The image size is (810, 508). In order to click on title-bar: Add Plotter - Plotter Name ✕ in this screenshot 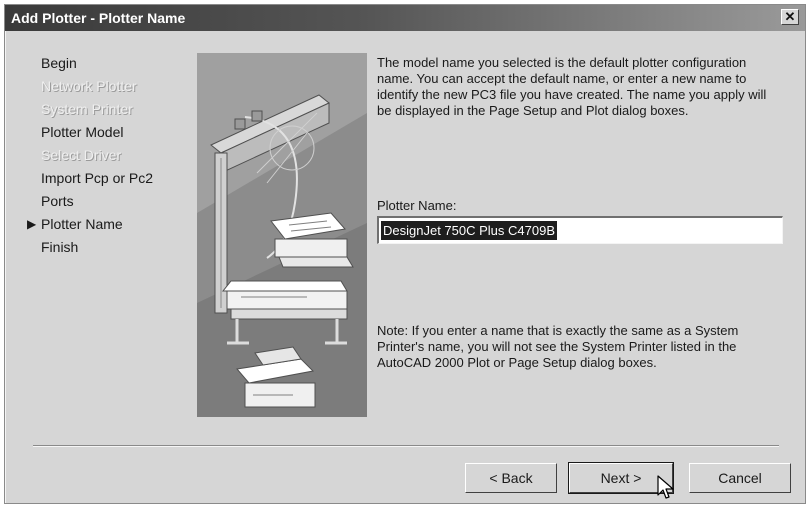, I will do `click(405, 18)`.